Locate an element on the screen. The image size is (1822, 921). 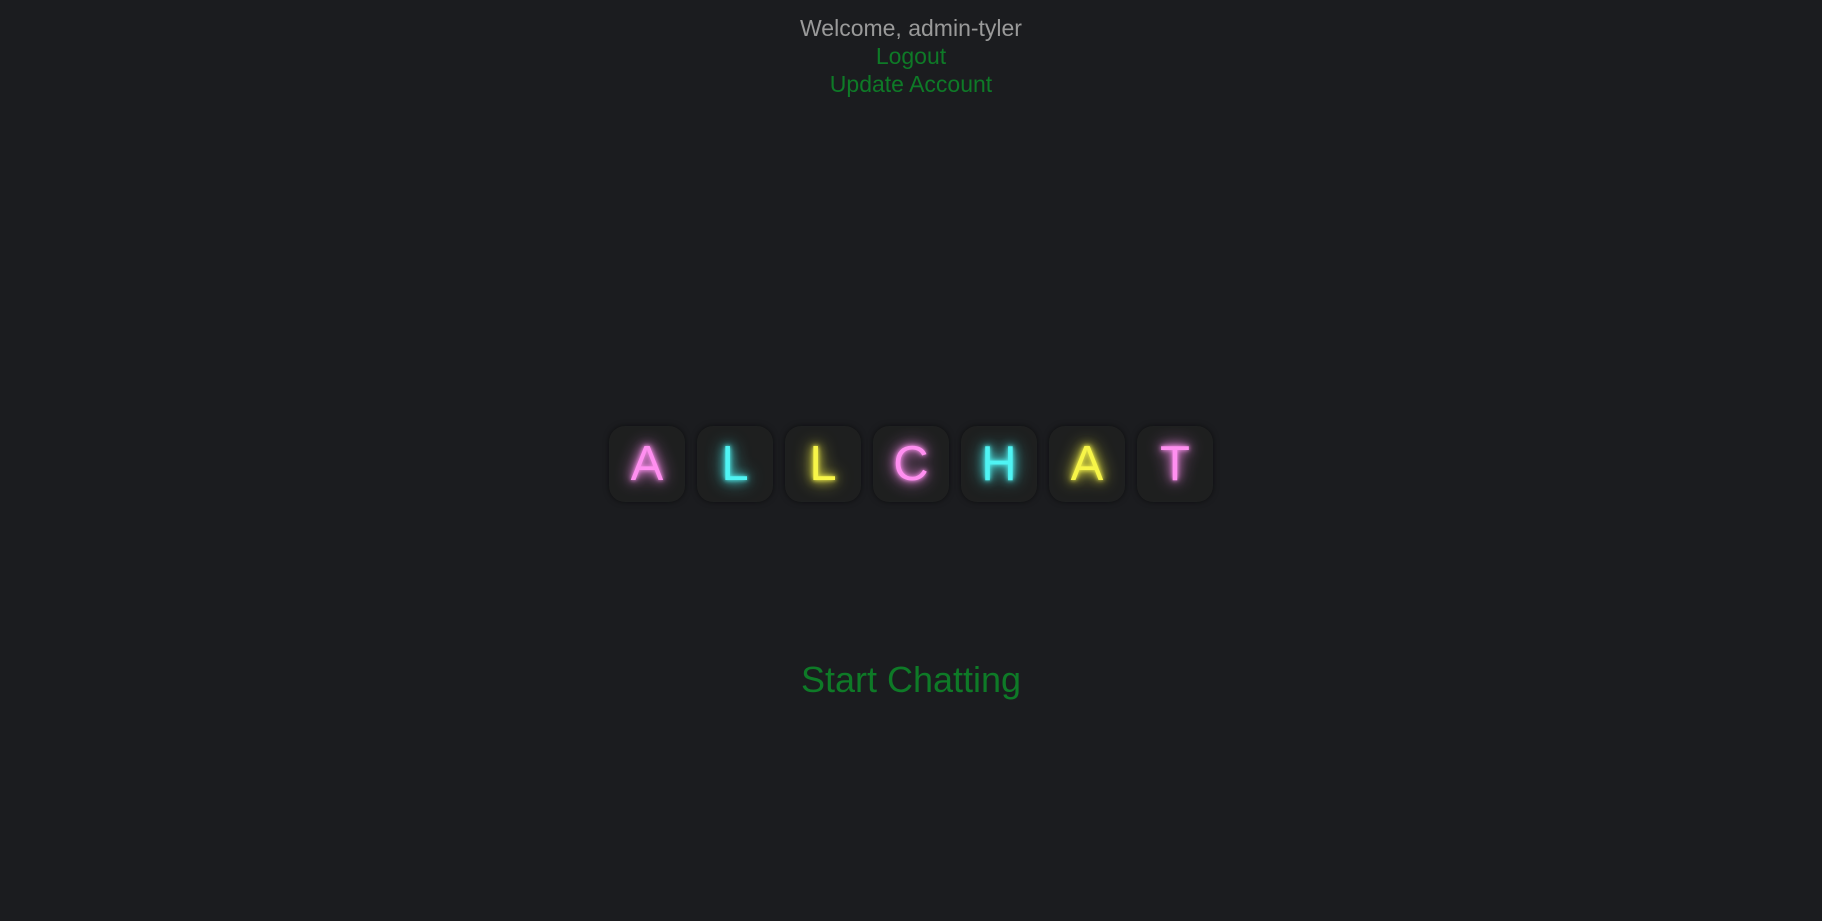
allchat-logo: A L L C H A T is located at coordinates (911, 464).